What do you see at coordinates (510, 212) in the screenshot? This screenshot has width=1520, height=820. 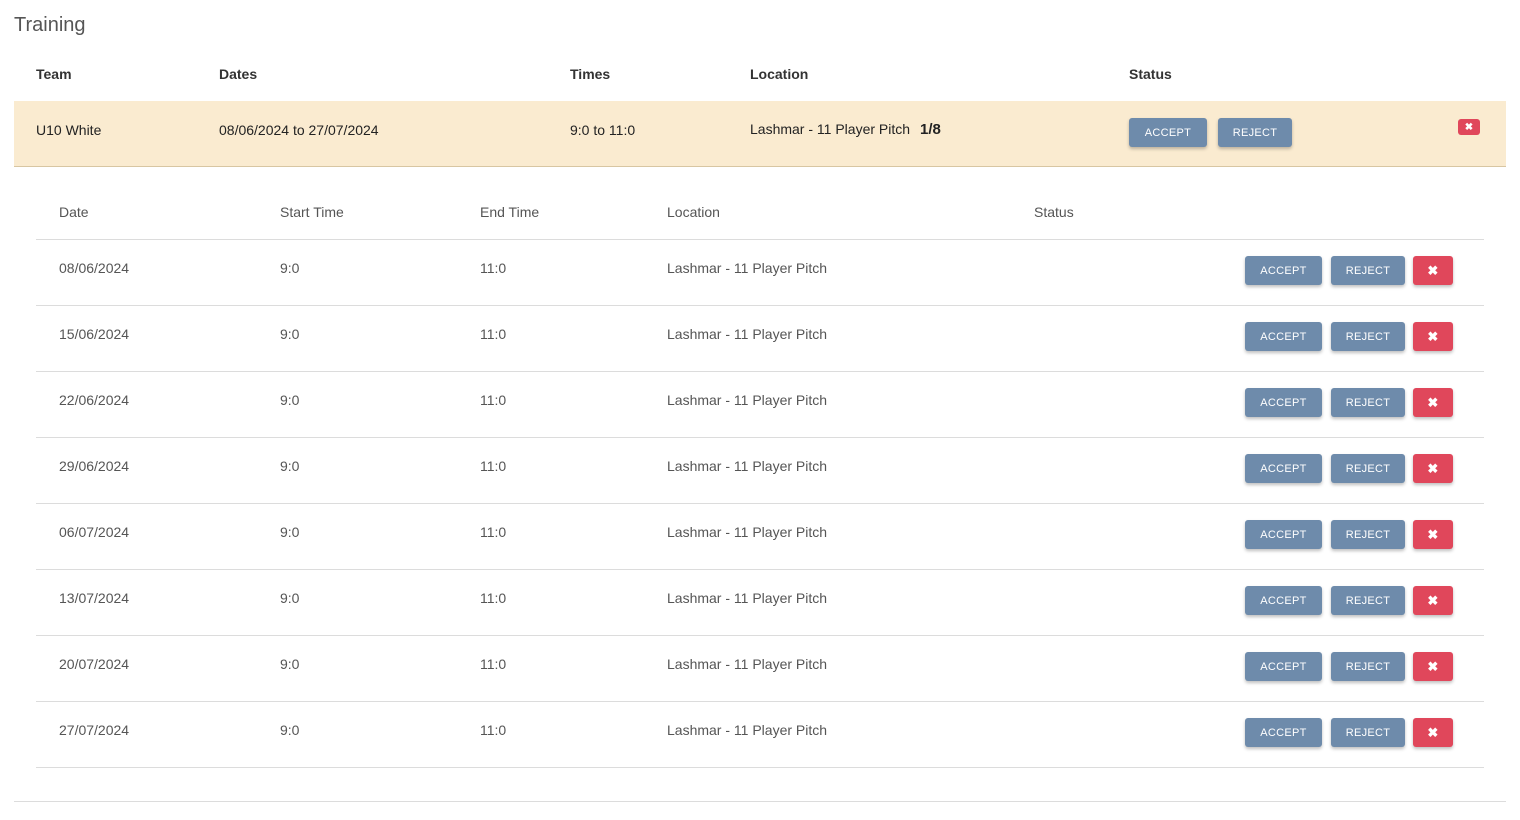 I see `header-end-time: End Time` at bounding box center [510, 212].